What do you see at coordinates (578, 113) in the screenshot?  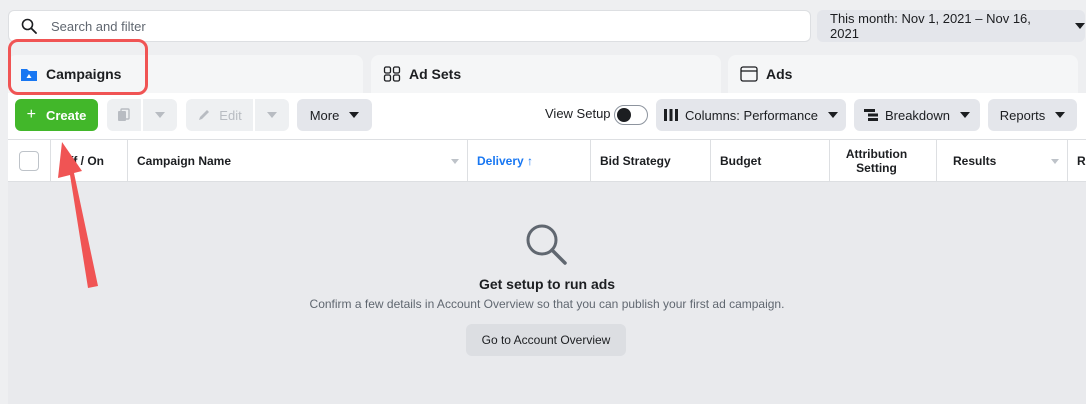 I see `view-setup-label: View Setup` at bounding box center [578, 113].